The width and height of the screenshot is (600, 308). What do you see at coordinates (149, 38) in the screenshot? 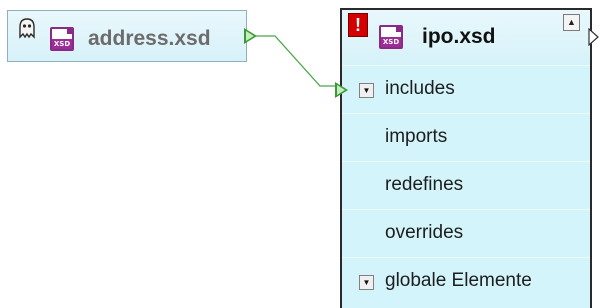
I see `node-title: address.xsd` at bounding box center [149, 38].